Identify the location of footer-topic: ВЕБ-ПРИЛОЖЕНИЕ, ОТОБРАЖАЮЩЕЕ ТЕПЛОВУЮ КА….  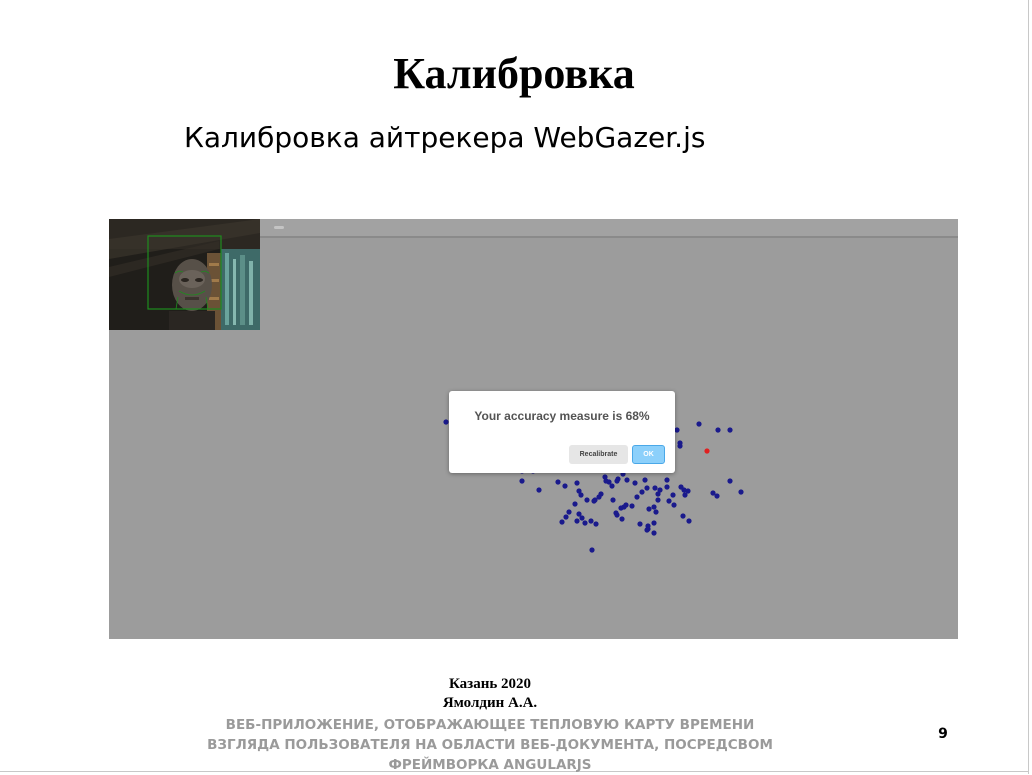
(490, 745).